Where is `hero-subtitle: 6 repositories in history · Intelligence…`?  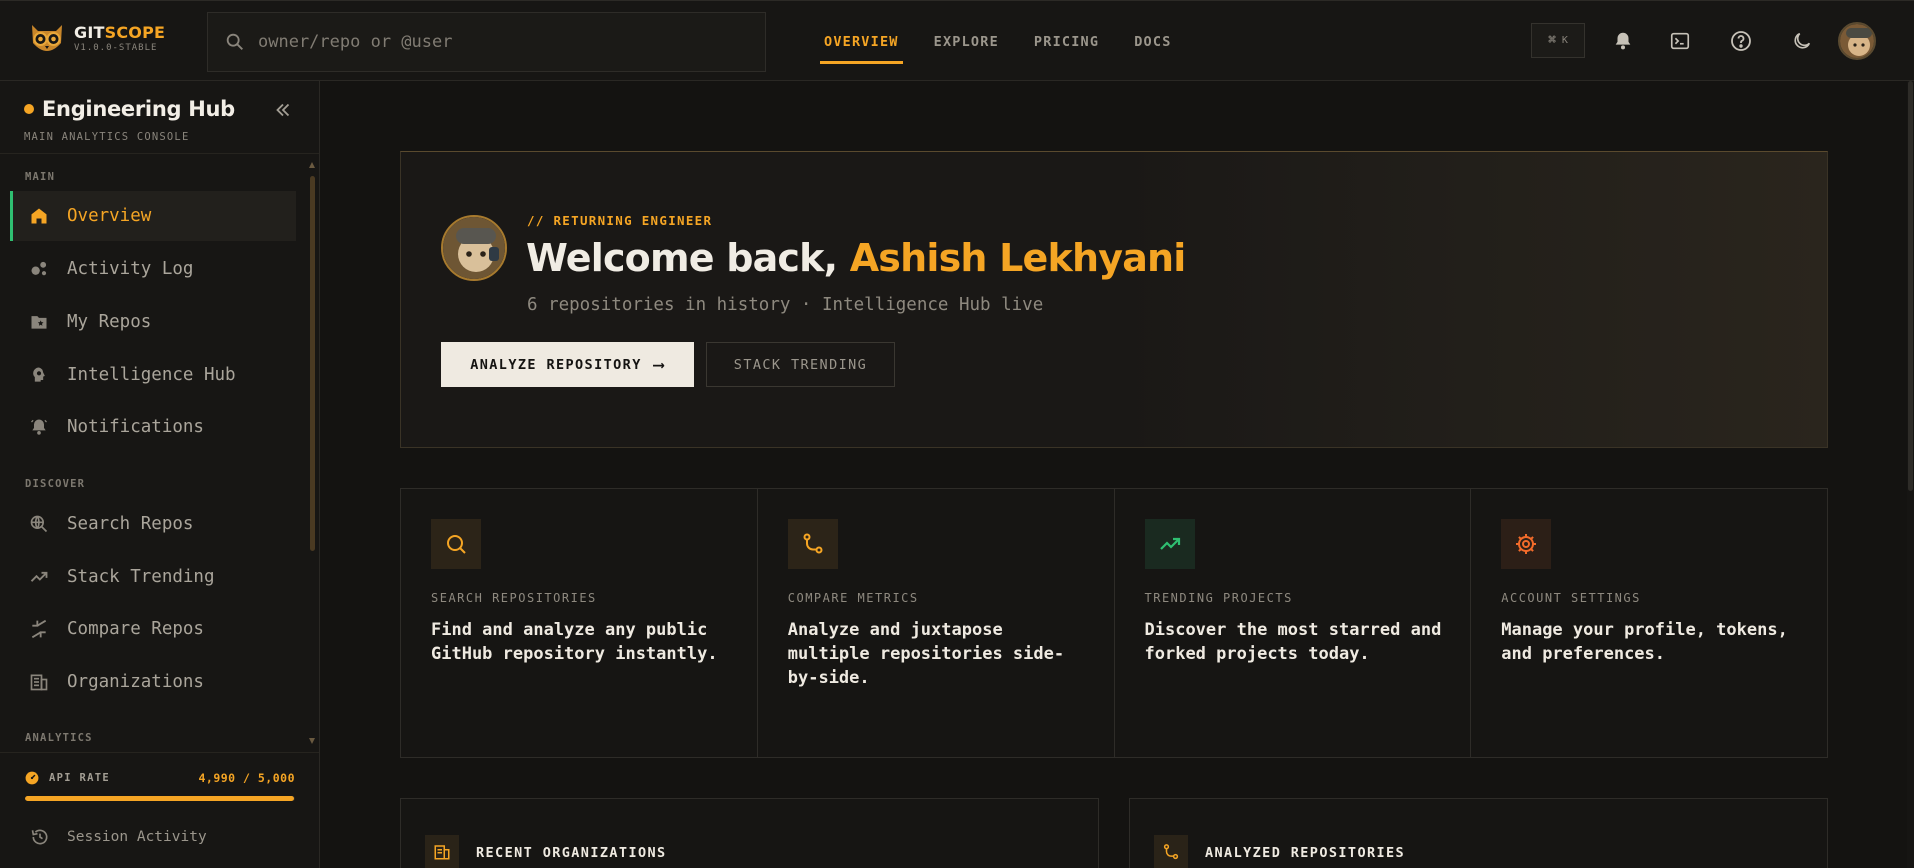
hero-subtitle: 6 repositories in history · Intelligence… is located at coordinates (785, 305).